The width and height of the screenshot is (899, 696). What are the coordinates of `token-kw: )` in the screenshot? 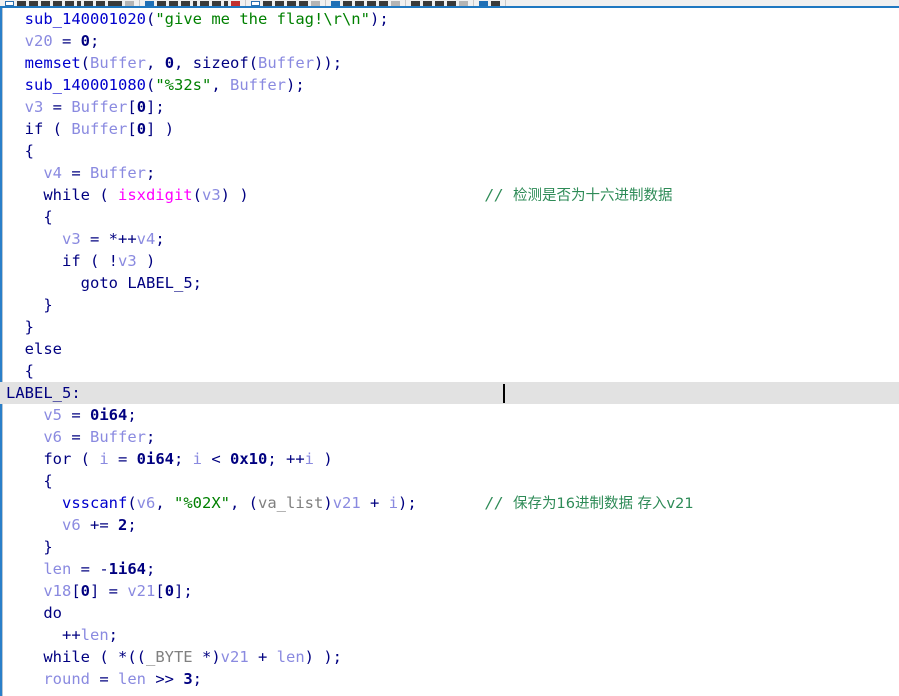 It's located at (323, 459).